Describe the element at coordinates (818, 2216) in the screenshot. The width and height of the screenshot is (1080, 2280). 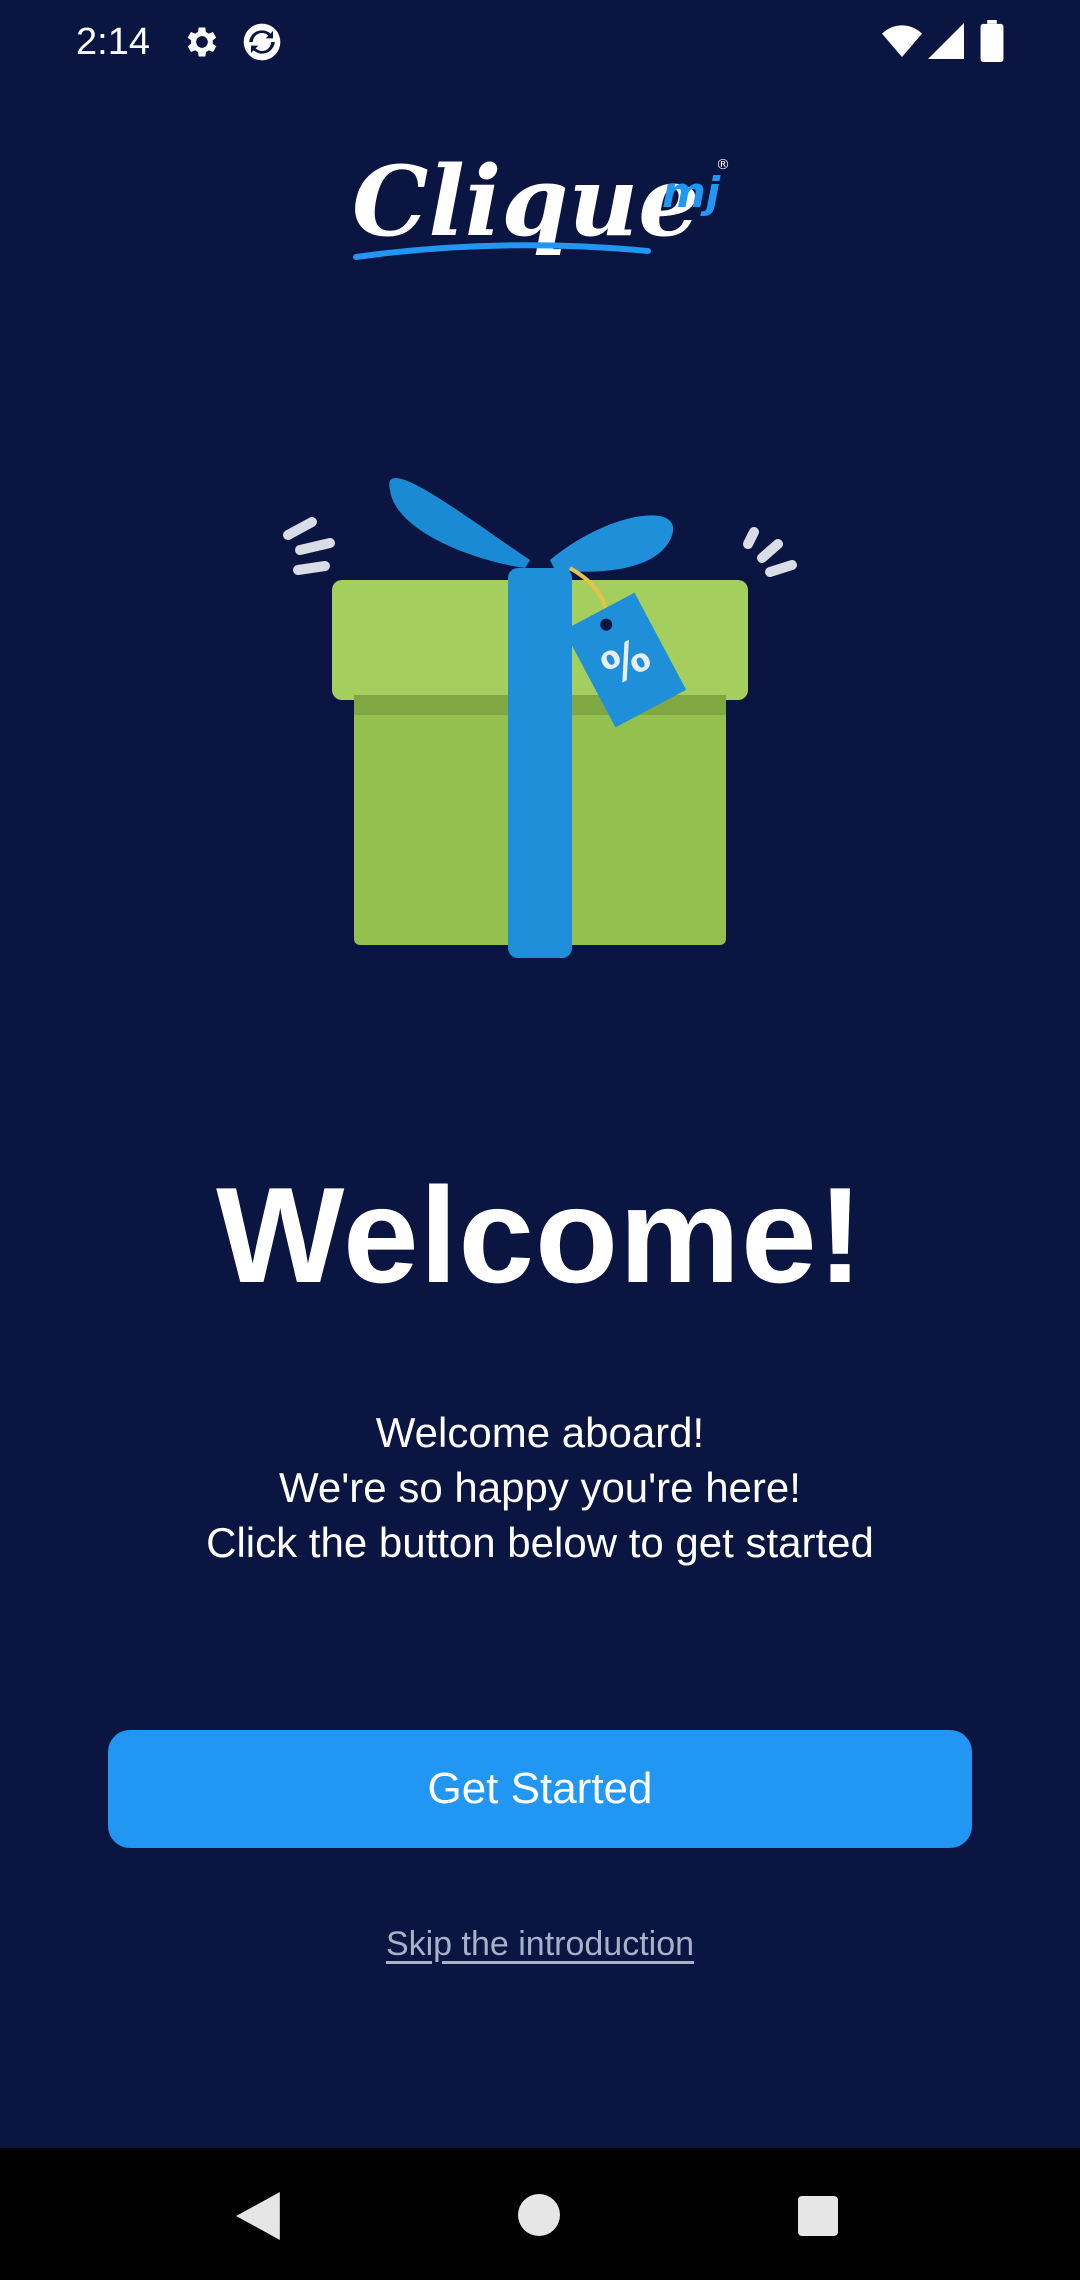
I see `recents-icon` at that location.